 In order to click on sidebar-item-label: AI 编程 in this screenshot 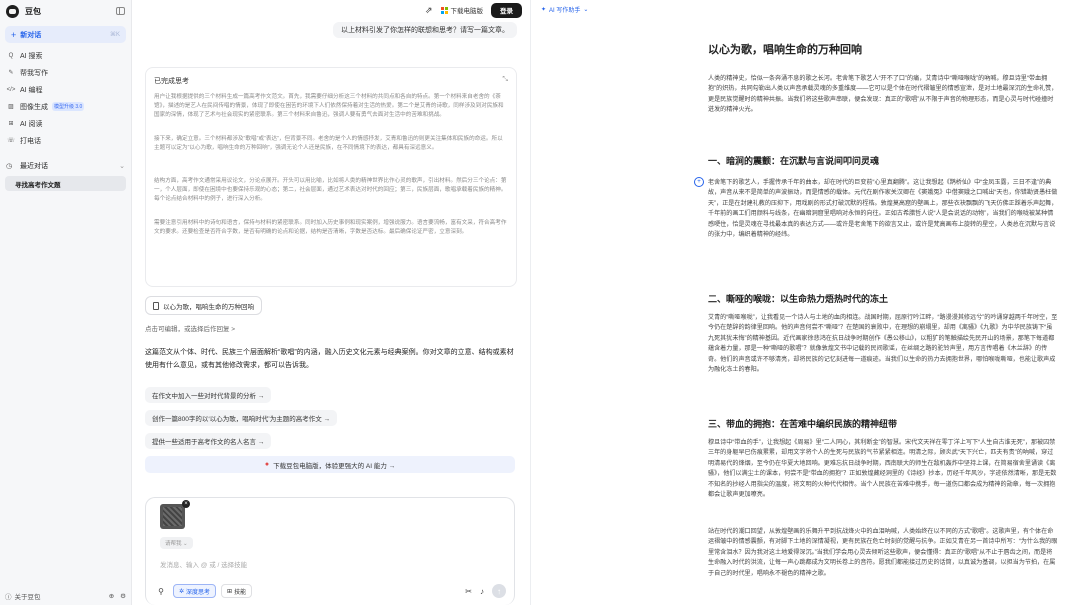, I will do `click(31, 90)`.